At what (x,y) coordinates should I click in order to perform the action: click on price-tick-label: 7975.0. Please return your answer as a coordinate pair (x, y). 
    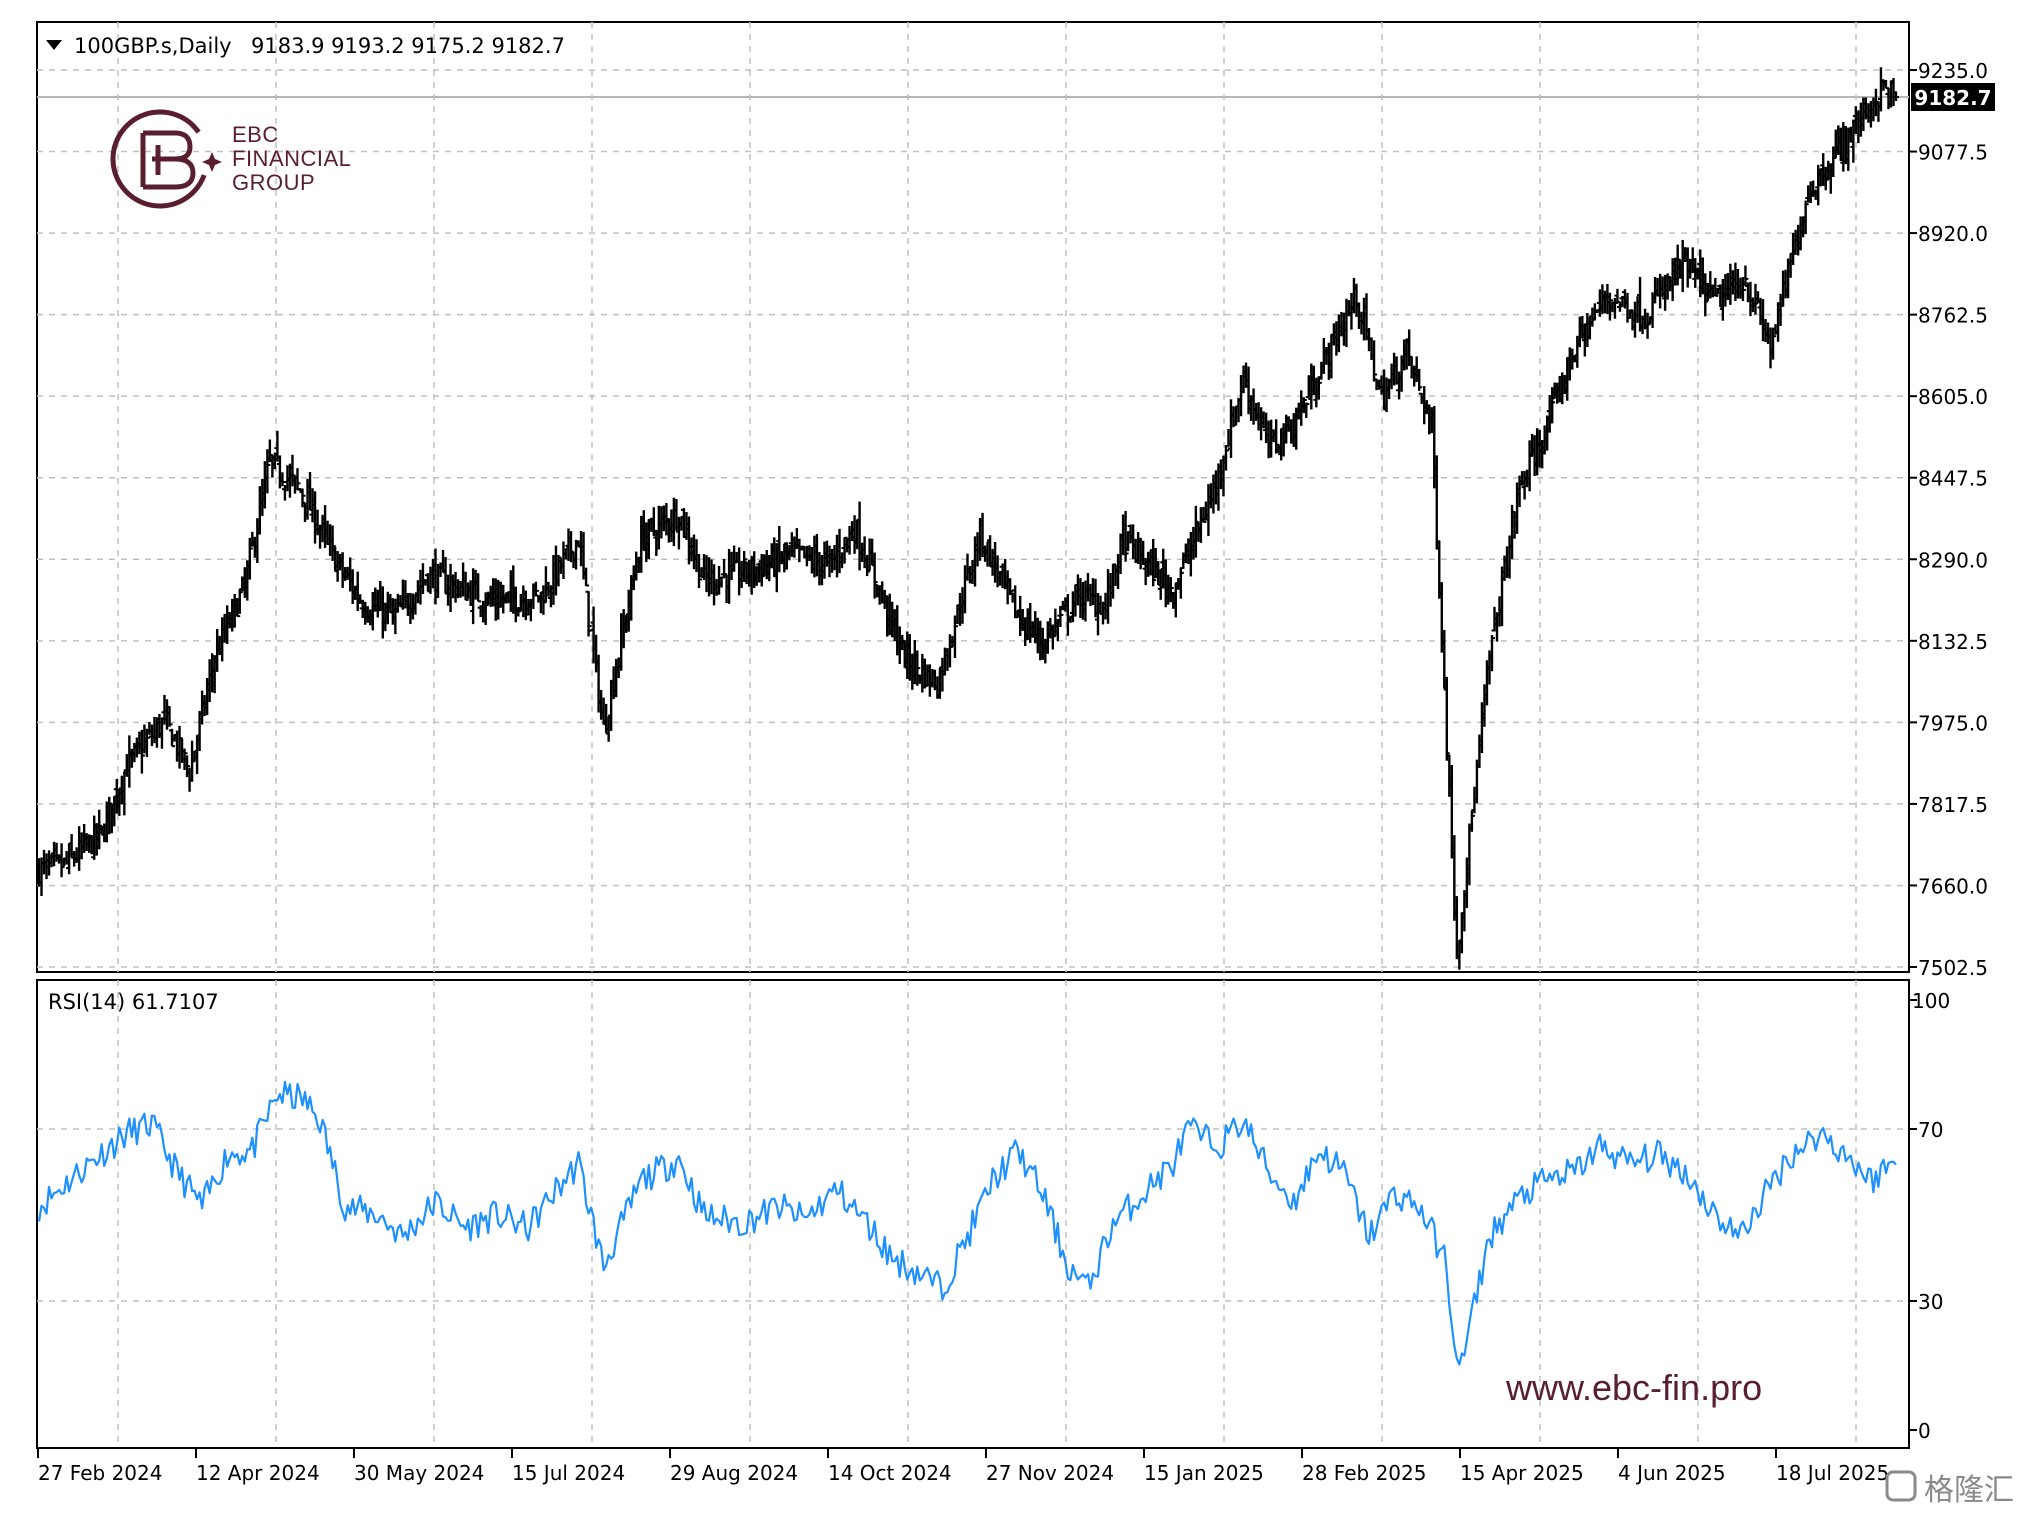
    Looking at the image, I should click on (1953, 723).